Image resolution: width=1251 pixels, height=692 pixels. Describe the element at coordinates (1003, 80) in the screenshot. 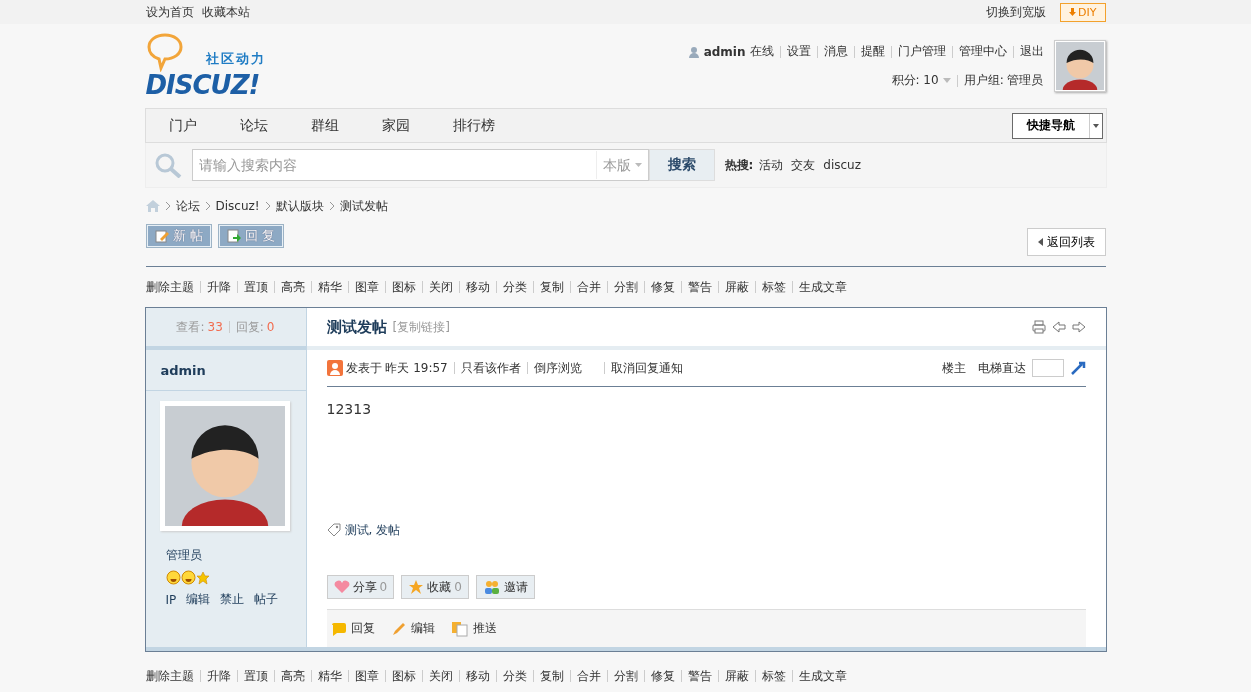

I see `user-group-link: 用户组: 管理员` at that location.